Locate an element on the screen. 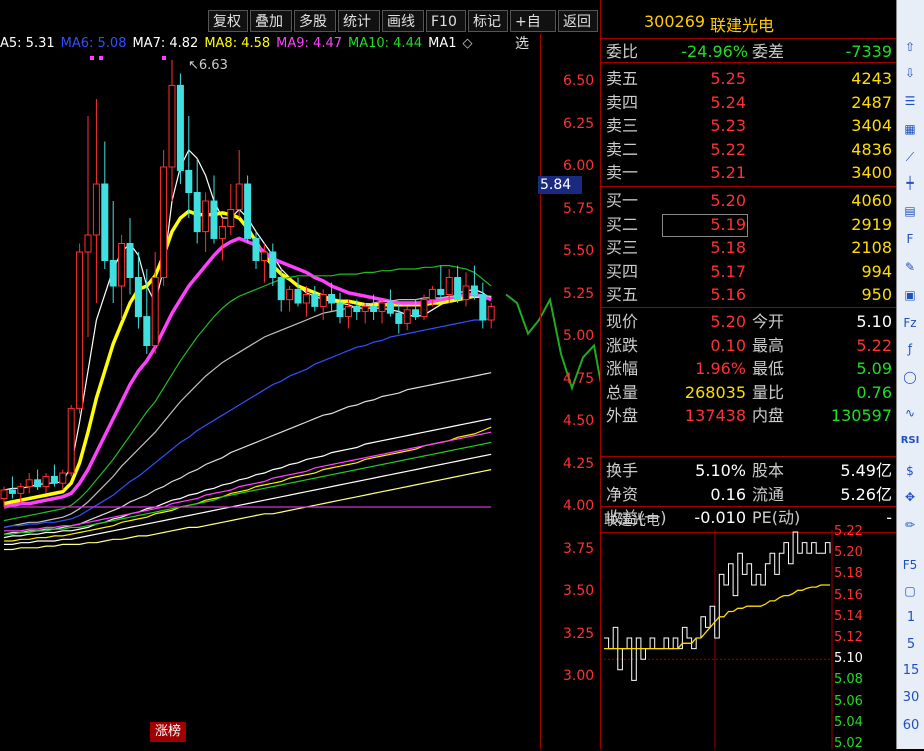  bid-price: 5.16 is located at coordinates (728, 295).